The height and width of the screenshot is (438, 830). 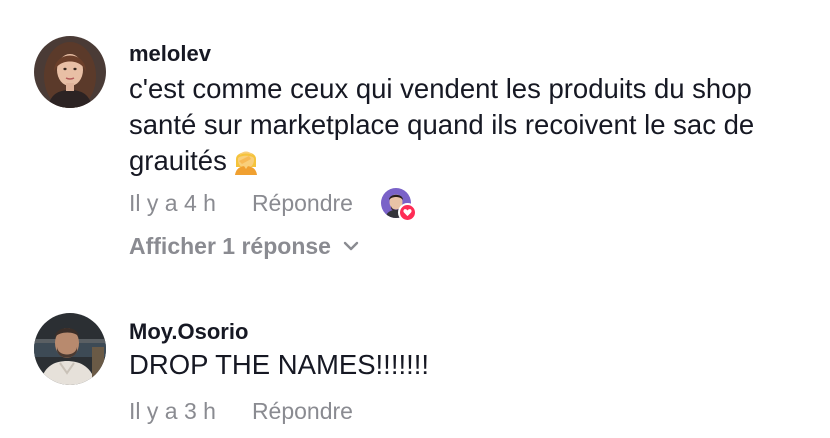 What do you see at coordinates (474, 411) in the screenshot?
I see `comment-meta: Il y a 3 h Répondre` at bounding box center [474, 411].